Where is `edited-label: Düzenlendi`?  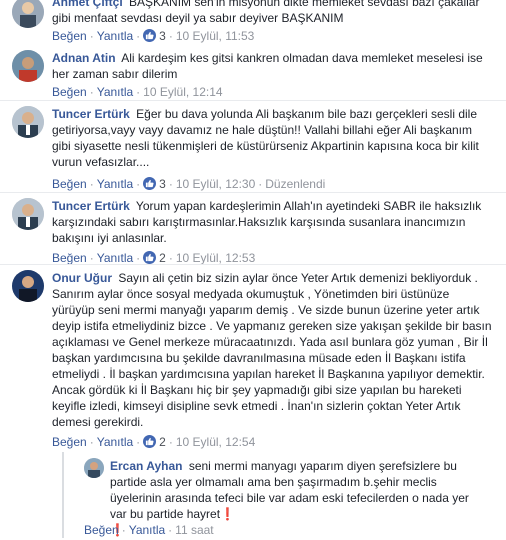
edited-label: Düzenlendi is located at coordinates (295, 184).